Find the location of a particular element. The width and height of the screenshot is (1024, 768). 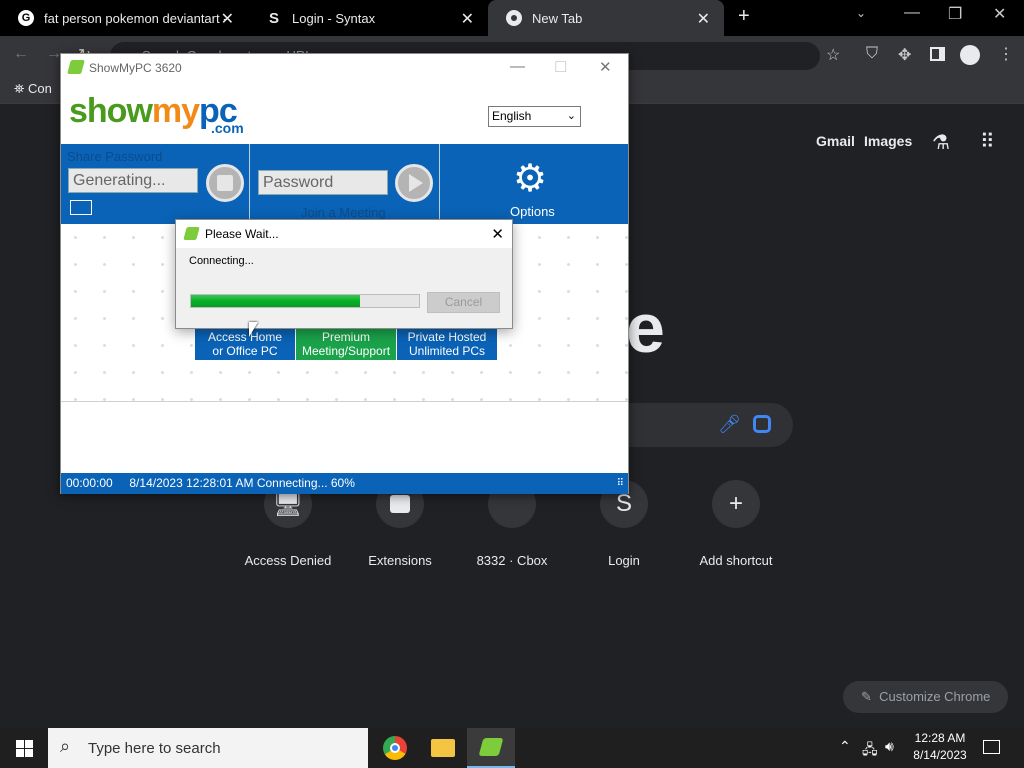

showmypc-titlebar: ShowMyPC 3620 is located at coordinates (344, 68).